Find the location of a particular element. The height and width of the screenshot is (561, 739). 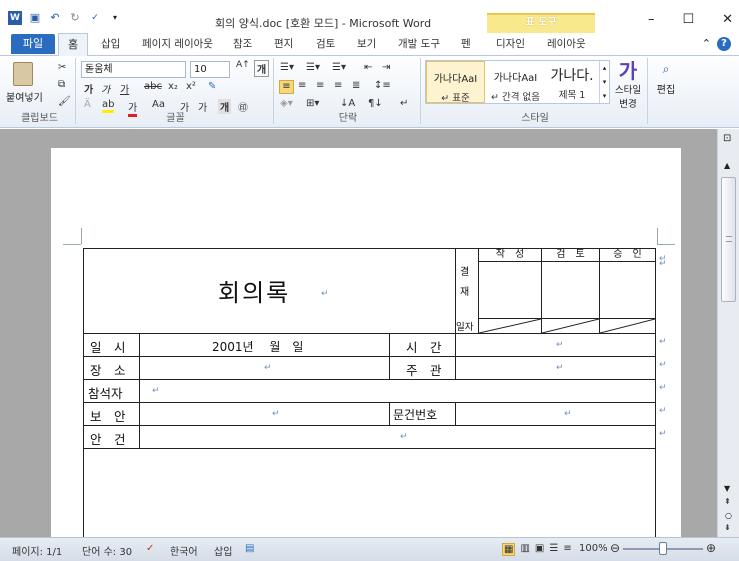

approval-date-approve is located at coordinates (627, 326).